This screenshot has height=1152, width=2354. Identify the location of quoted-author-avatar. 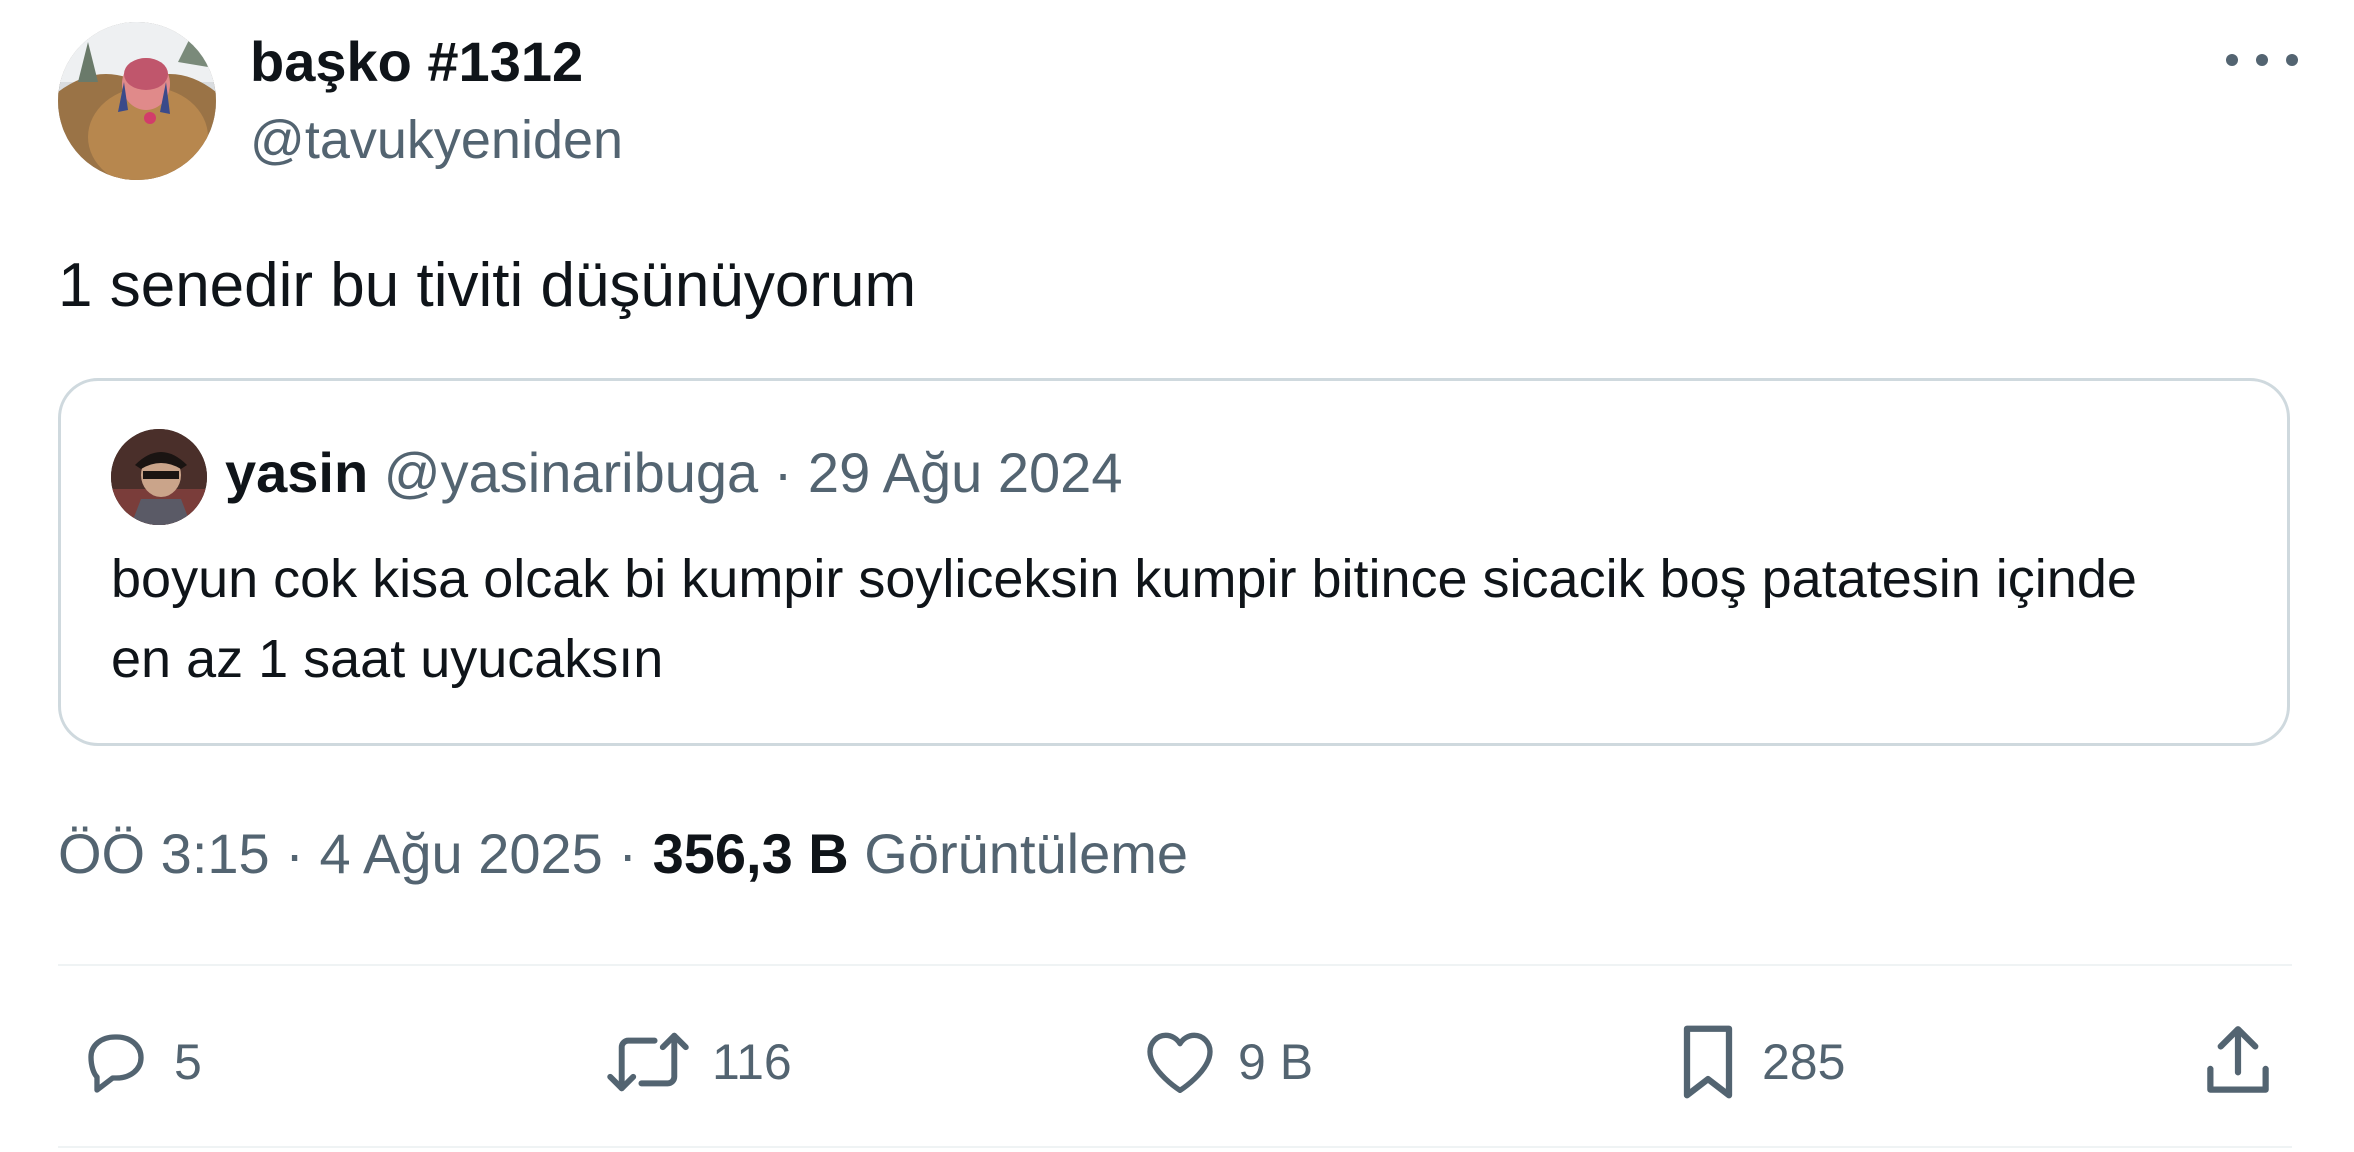
(159, 477).